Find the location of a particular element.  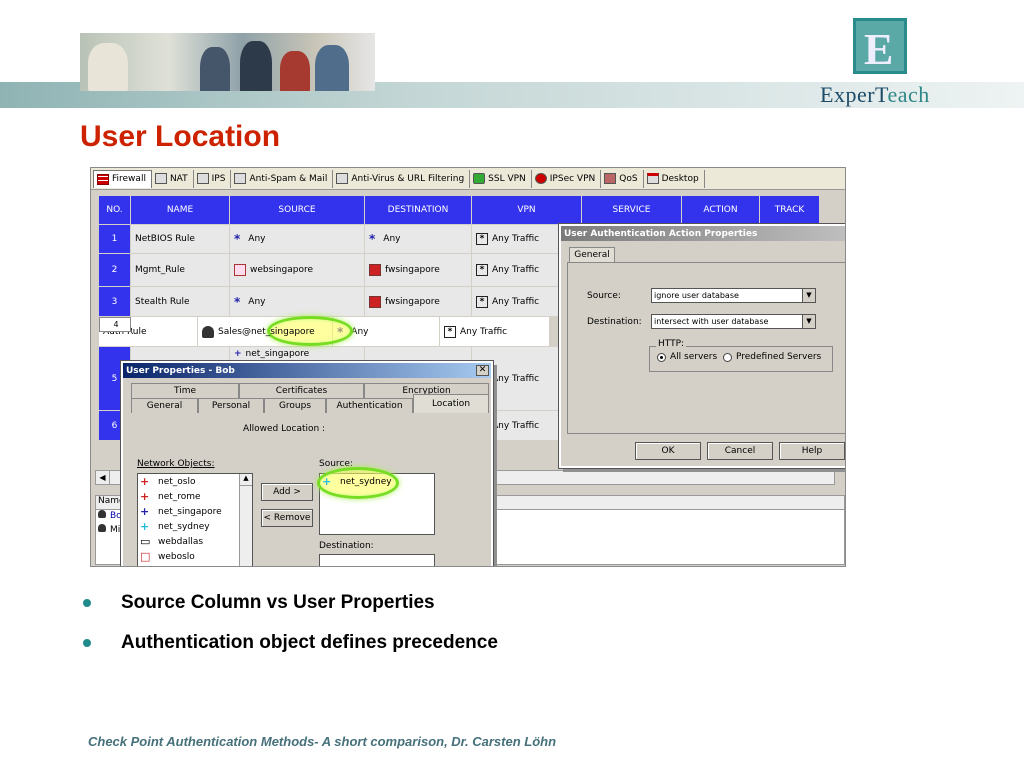

tab-firewall: Firewall is located at coordinates (122, 178).